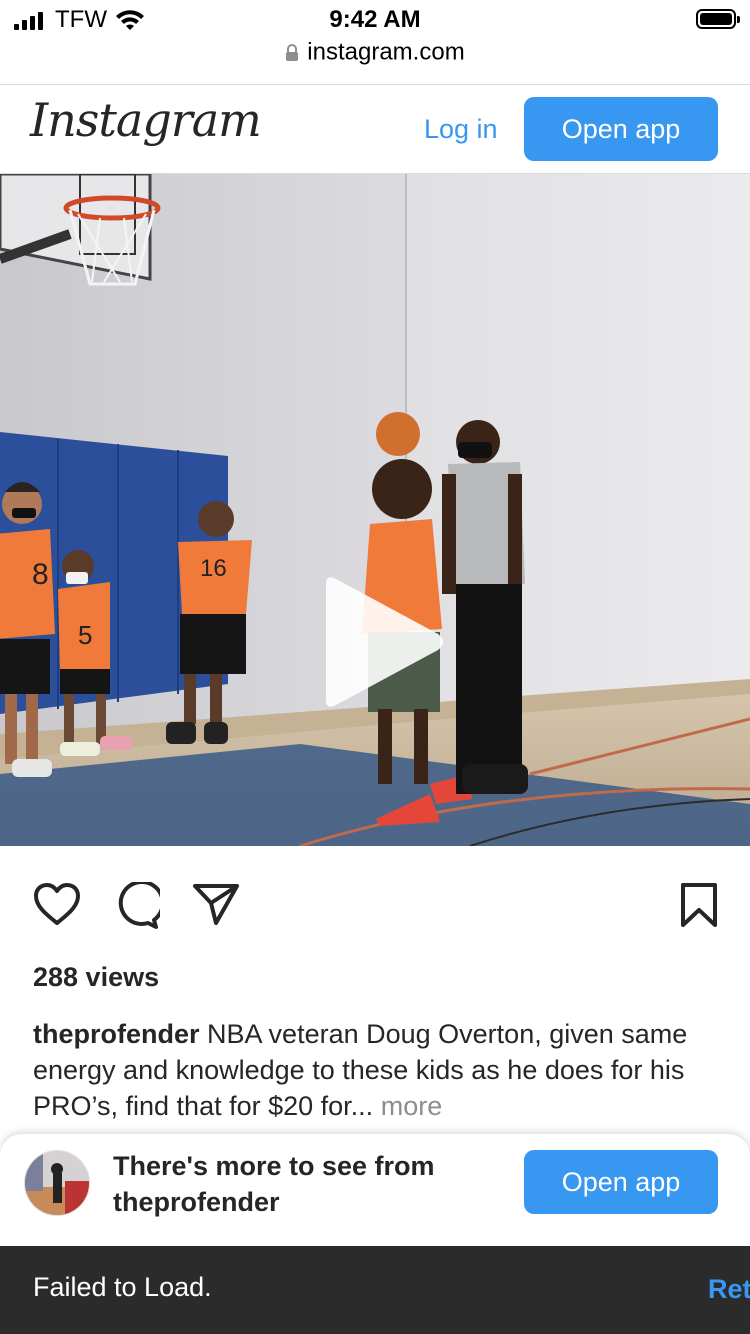 The image size is (750, 1334). I want to click on battery-icon, so click(718, 19).